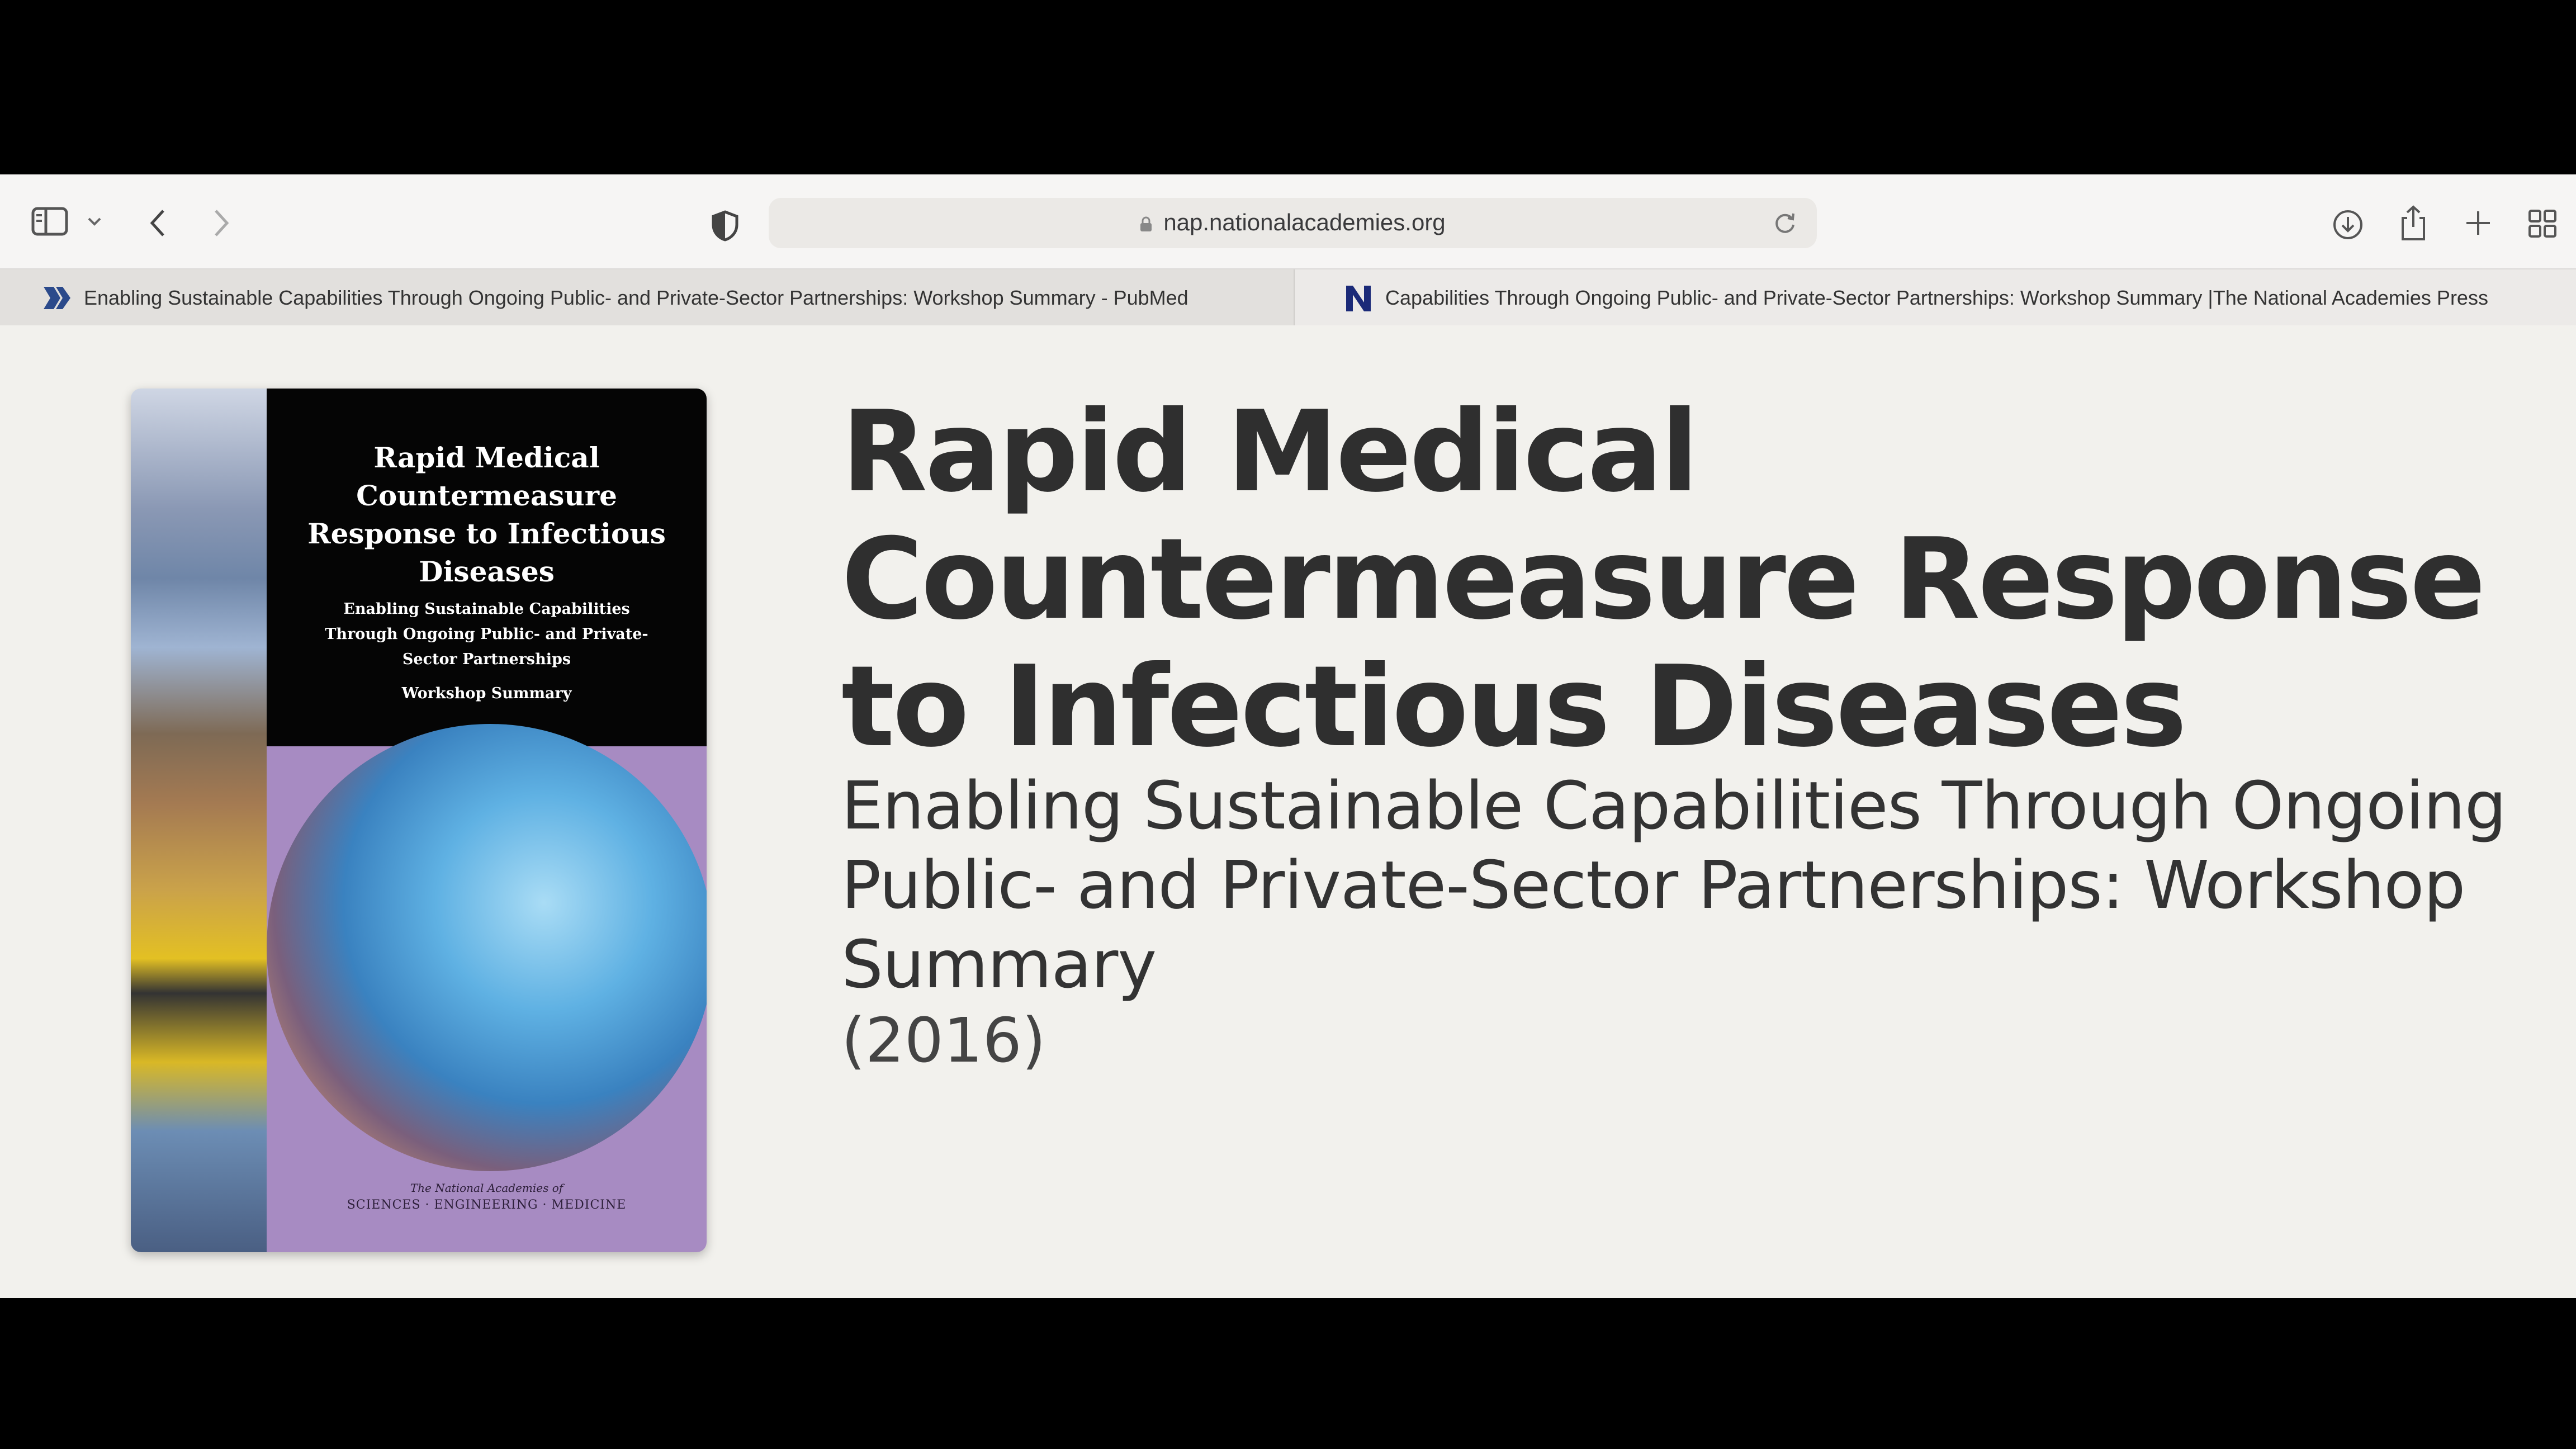  I want to click on cover-publisher-line2: SCIENCES · ENGINEERING · MEDICINE, so click(487, 1205).